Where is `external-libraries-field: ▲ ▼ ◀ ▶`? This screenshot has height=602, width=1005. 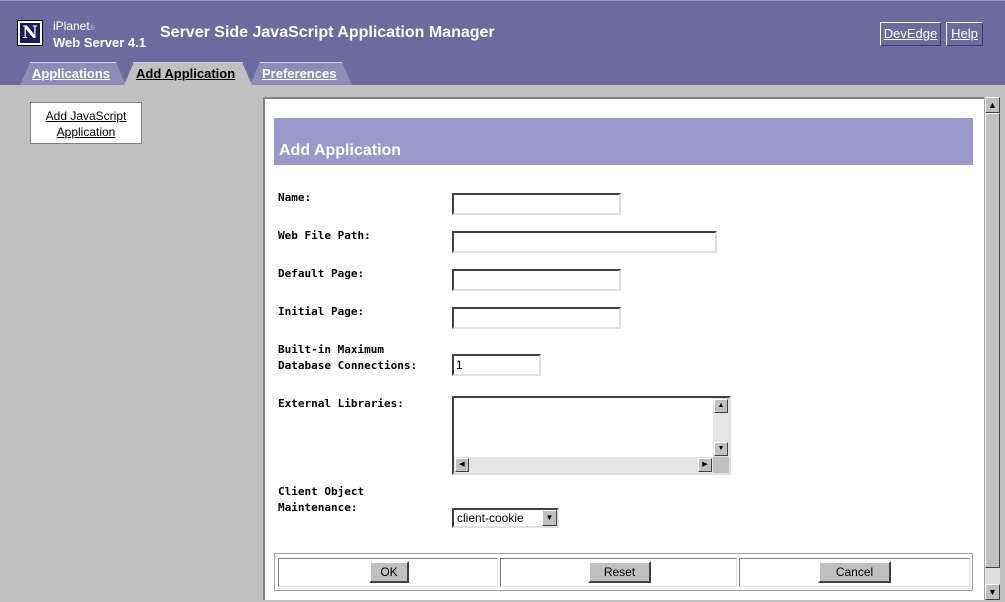 external-libraries-field: ▲ ▼ ◀ ▶ is located at coordinates (591, 435).